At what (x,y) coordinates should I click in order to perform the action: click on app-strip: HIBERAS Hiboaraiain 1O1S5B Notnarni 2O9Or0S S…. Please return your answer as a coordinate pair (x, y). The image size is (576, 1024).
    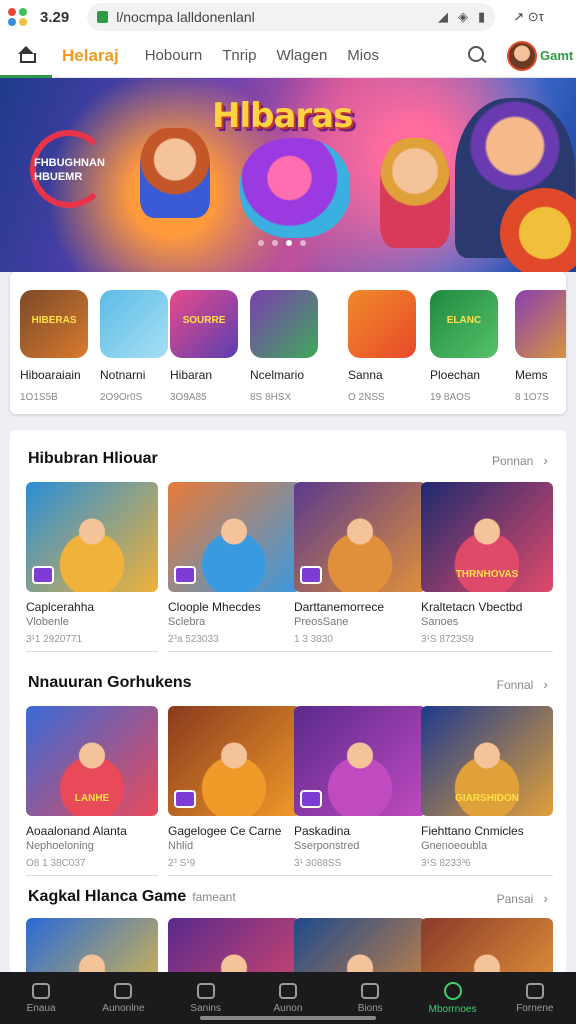
    Looking at the image, I should click on (288, 343).